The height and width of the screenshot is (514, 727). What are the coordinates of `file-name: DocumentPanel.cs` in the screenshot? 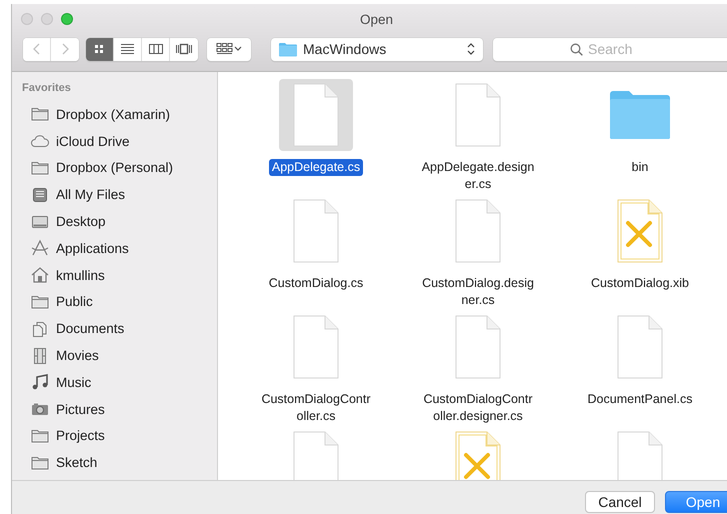 It's located at (640, 399).